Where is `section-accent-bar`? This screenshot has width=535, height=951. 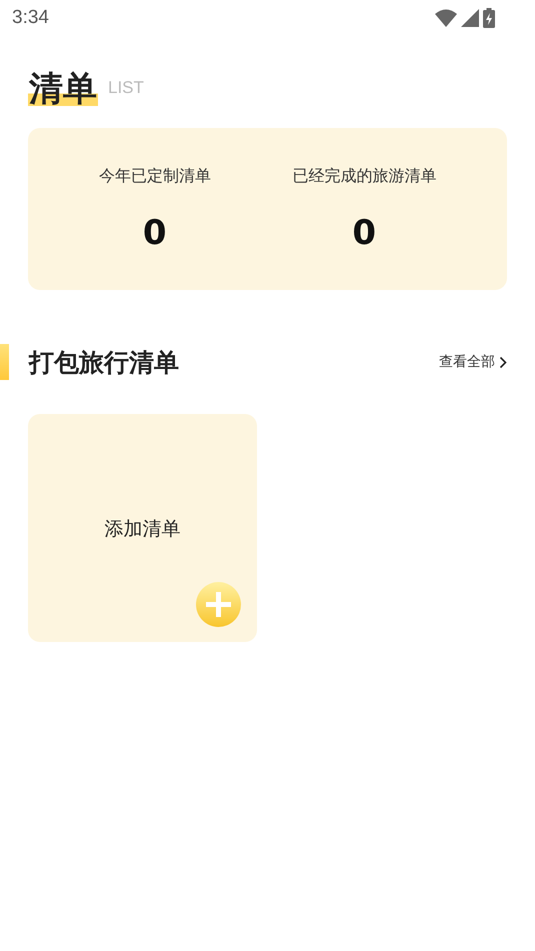
section-accent-bar is located at coordinates (4, 362).